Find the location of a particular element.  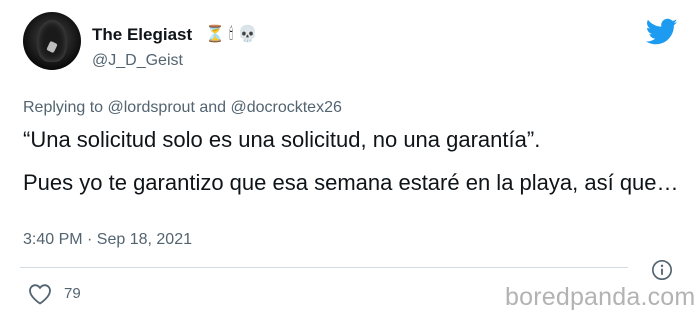

name-emojis: ⏳🕯💀 is located at coordinates (233, 34).